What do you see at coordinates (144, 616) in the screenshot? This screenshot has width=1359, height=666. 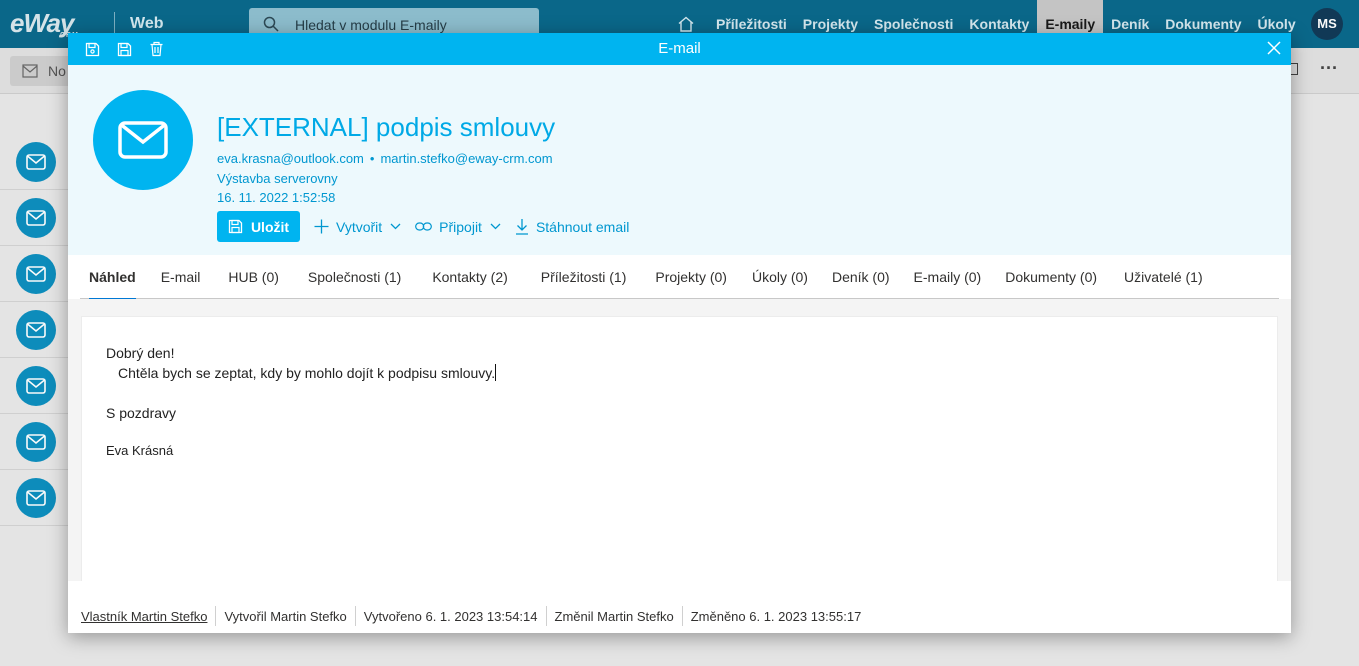 I see `owner-link: Vlastník Martin Stefko` at bounding box center [144, 616].